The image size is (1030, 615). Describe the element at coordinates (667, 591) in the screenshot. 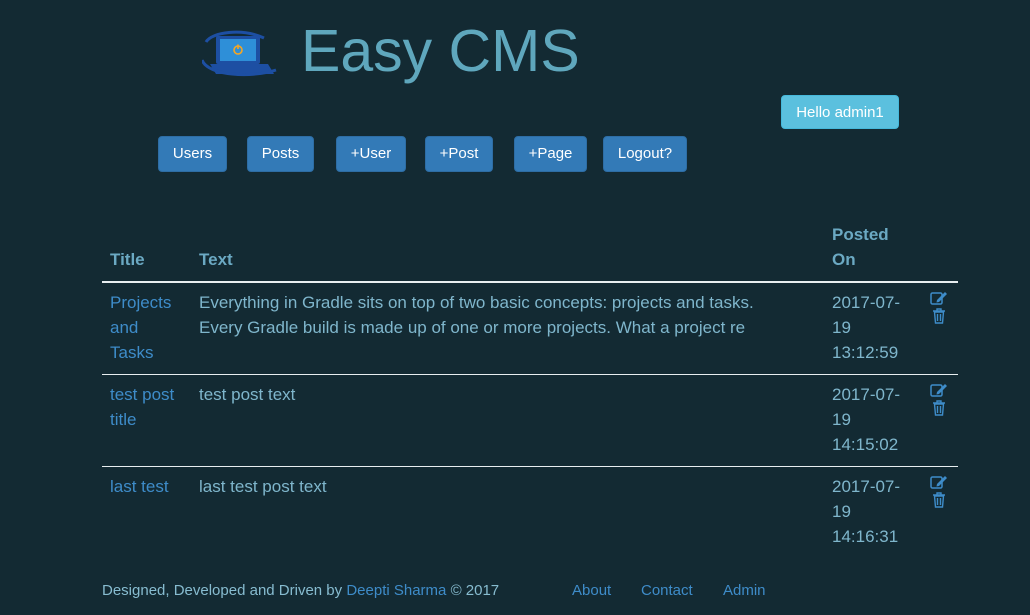

I see `footer-contact-link: Contact` at that location.